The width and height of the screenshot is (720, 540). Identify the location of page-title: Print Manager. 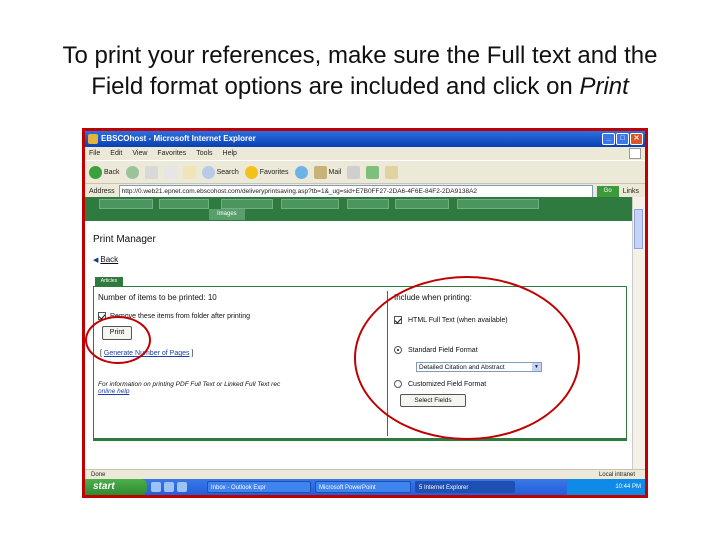
(124, 239).